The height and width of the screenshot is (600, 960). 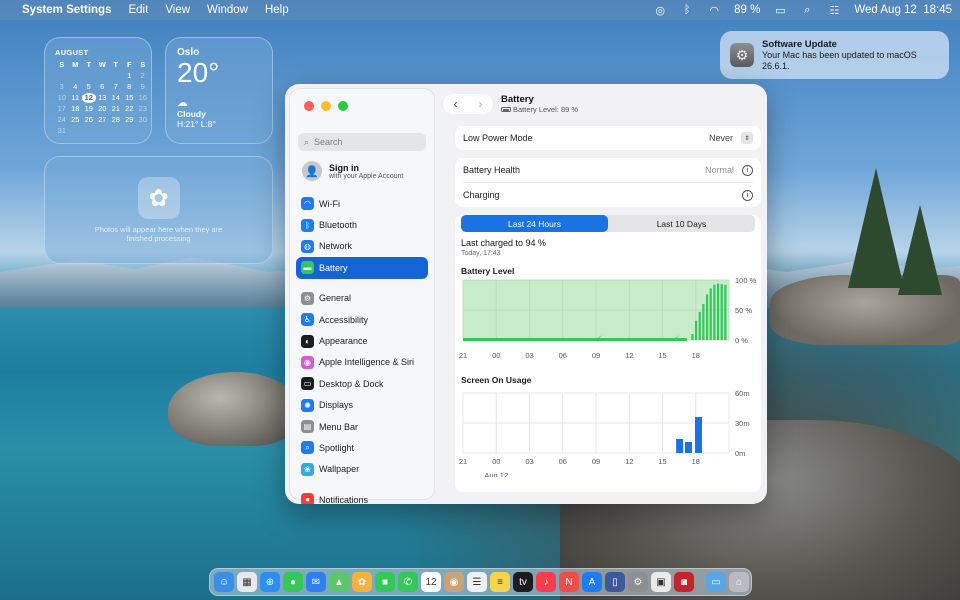 What do you see at coordinates (270, 582) in the screenshot?
I see `safari-icon: ⊕` at bounding box center [270, 582].